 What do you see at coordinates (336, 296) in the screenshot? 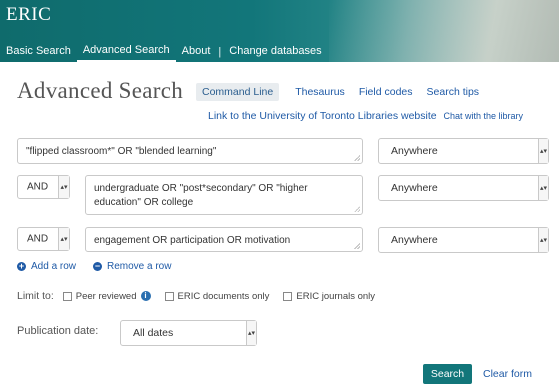
I see `checkbox-label: ERIC journals only` at bounding box center [336, 296].